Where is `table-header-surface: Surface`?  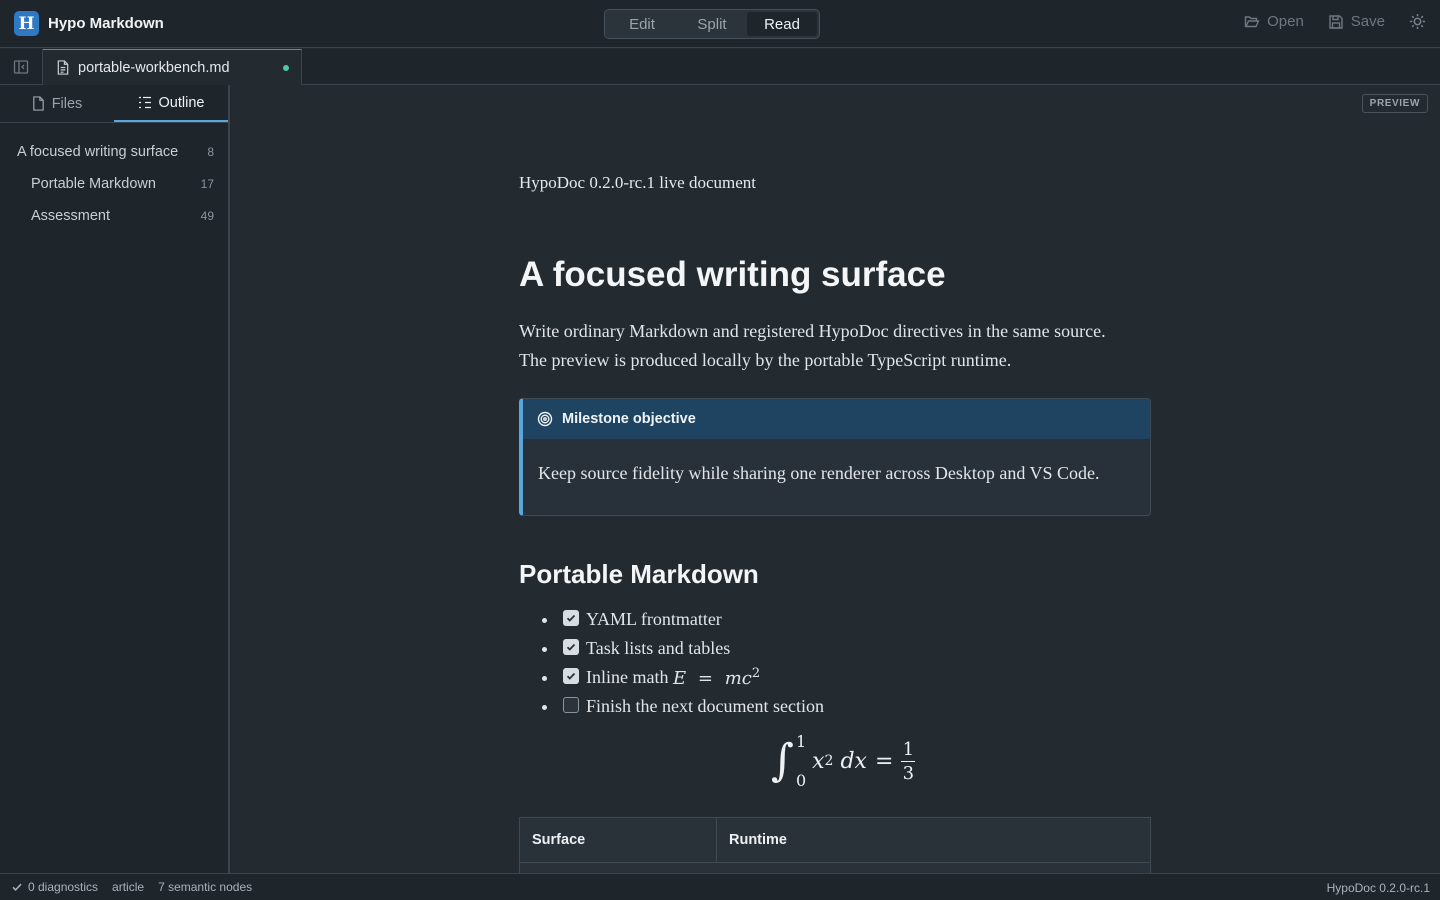
table-header-surface: Surface is located at coordinates (618, 840).